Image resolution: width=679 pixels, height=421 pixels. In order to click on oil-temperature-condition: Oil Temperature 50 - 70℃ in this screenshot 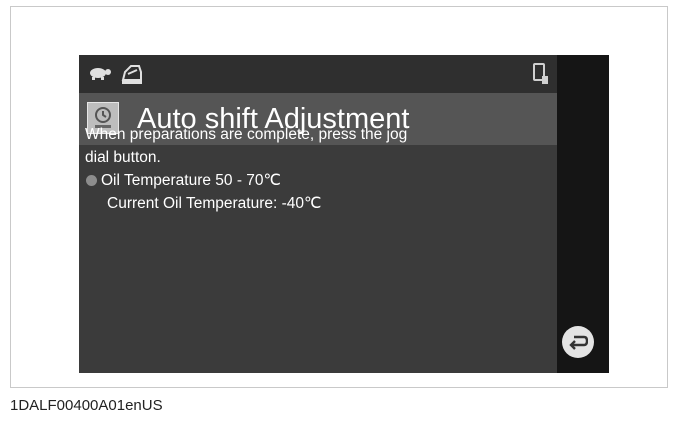, I will do `click(191, 180)`.